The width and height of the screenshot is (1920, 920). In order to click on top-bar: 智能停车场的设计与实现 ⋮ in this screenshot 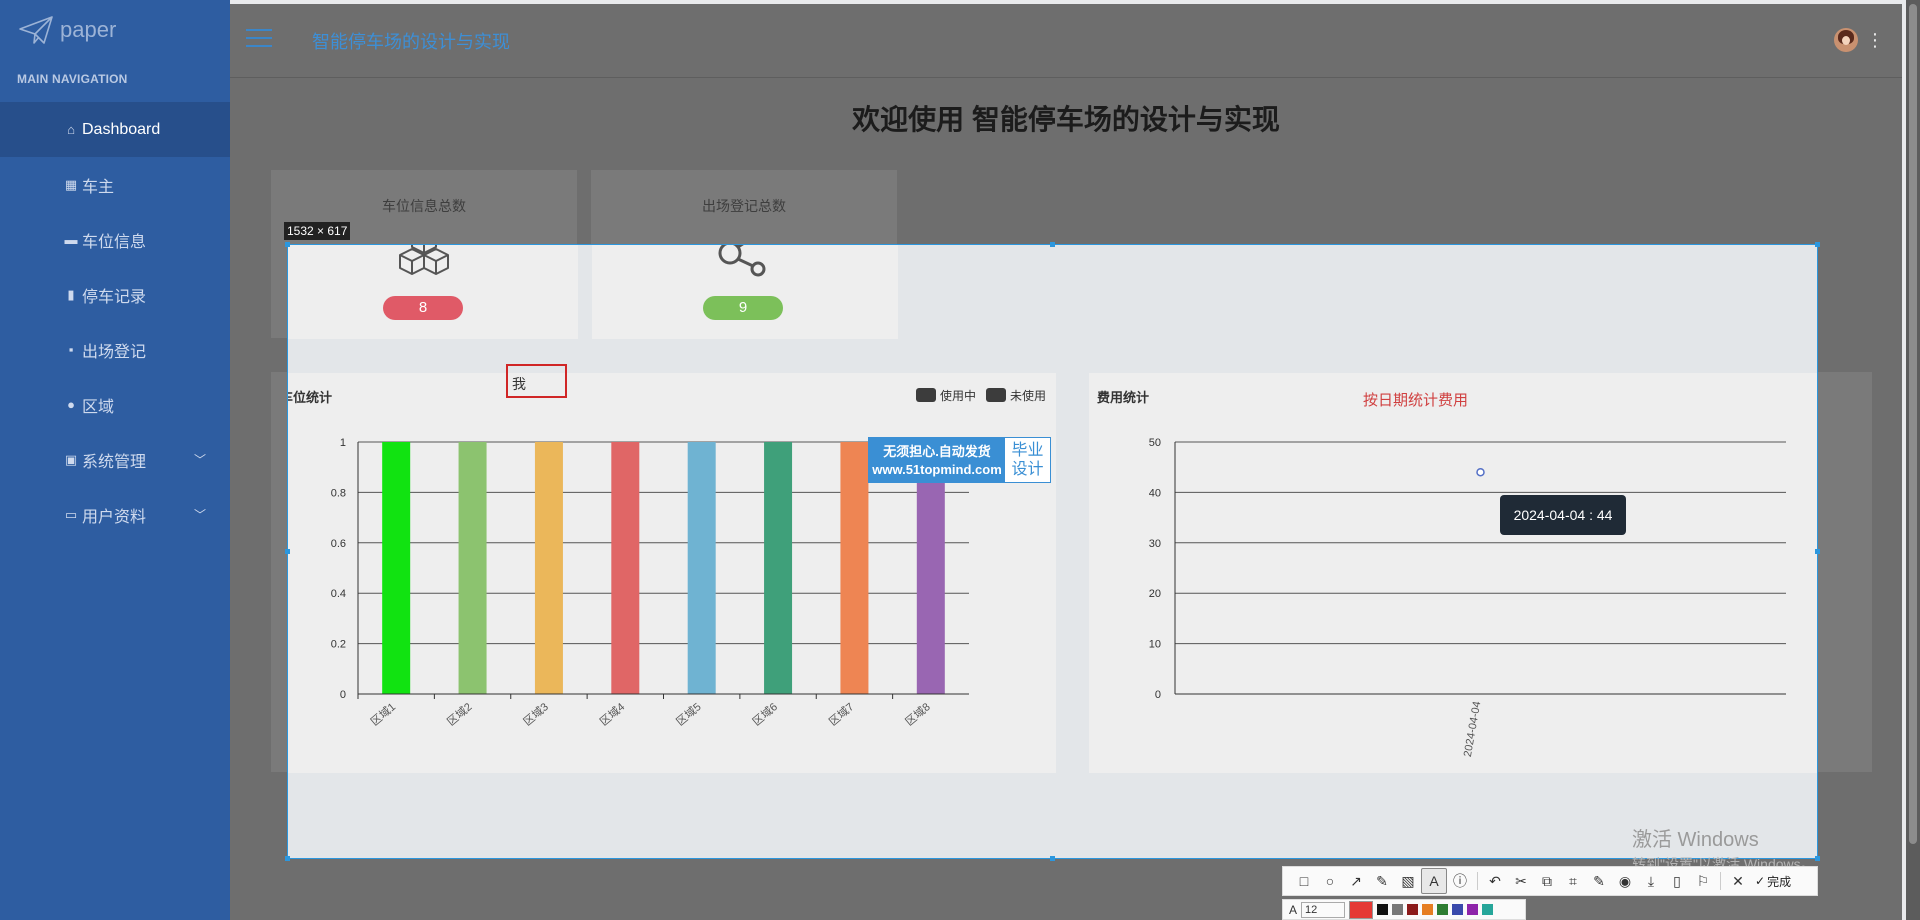, I will do `click(1066, 41)`.